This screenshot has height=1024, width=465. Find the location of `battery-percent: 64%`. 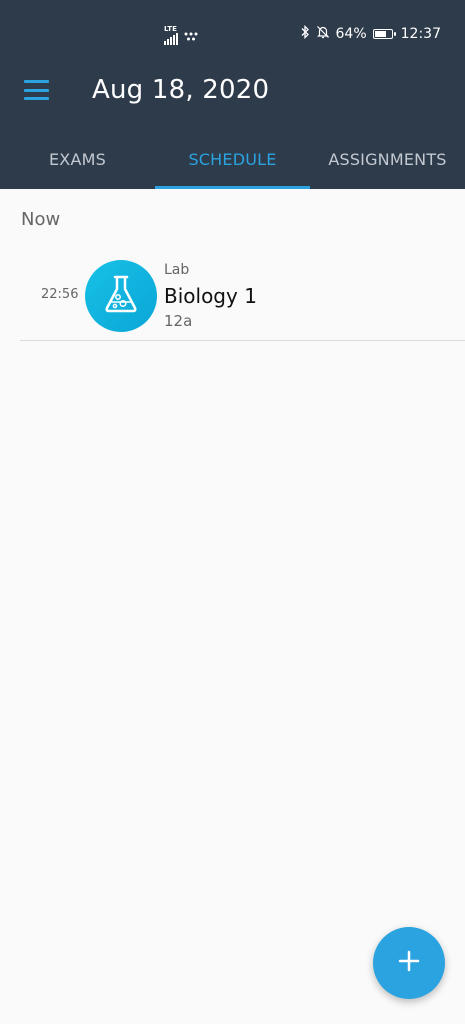

battery-percent: 64% is located at coordinates (351, 34).